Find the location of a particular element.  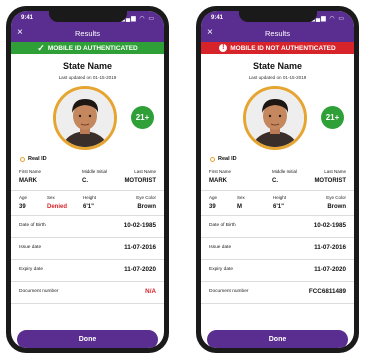

check-icon: ✓ is located at coordinates (41, 48).